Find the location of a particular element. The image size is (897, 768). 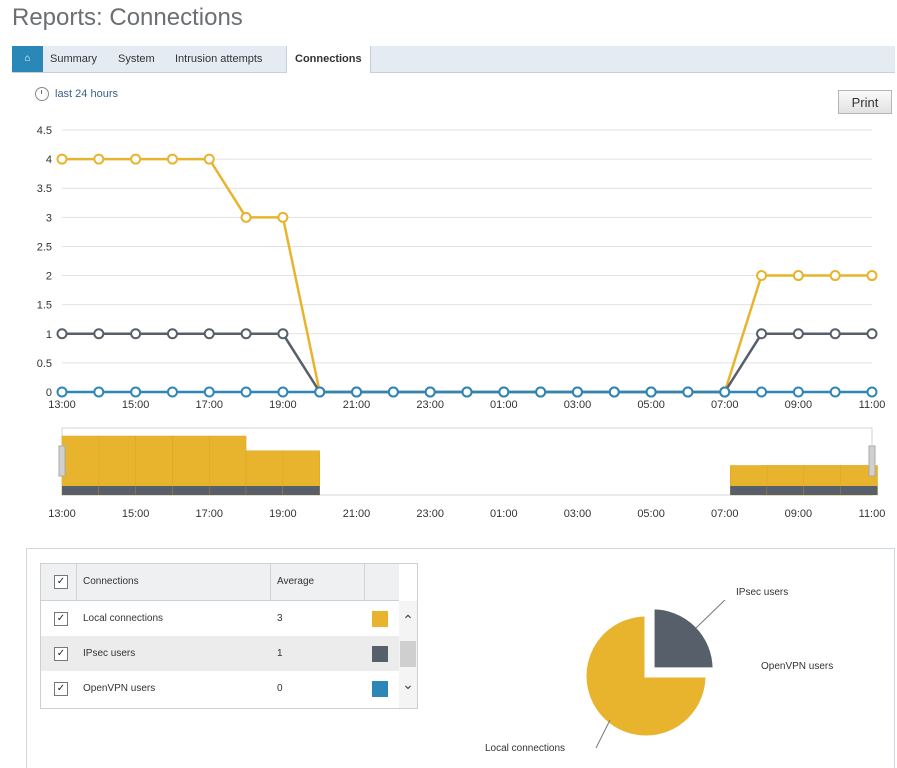

legend-row-openvpn: ✓ OpenVPN users 0 is located at coordinates (220, 688).